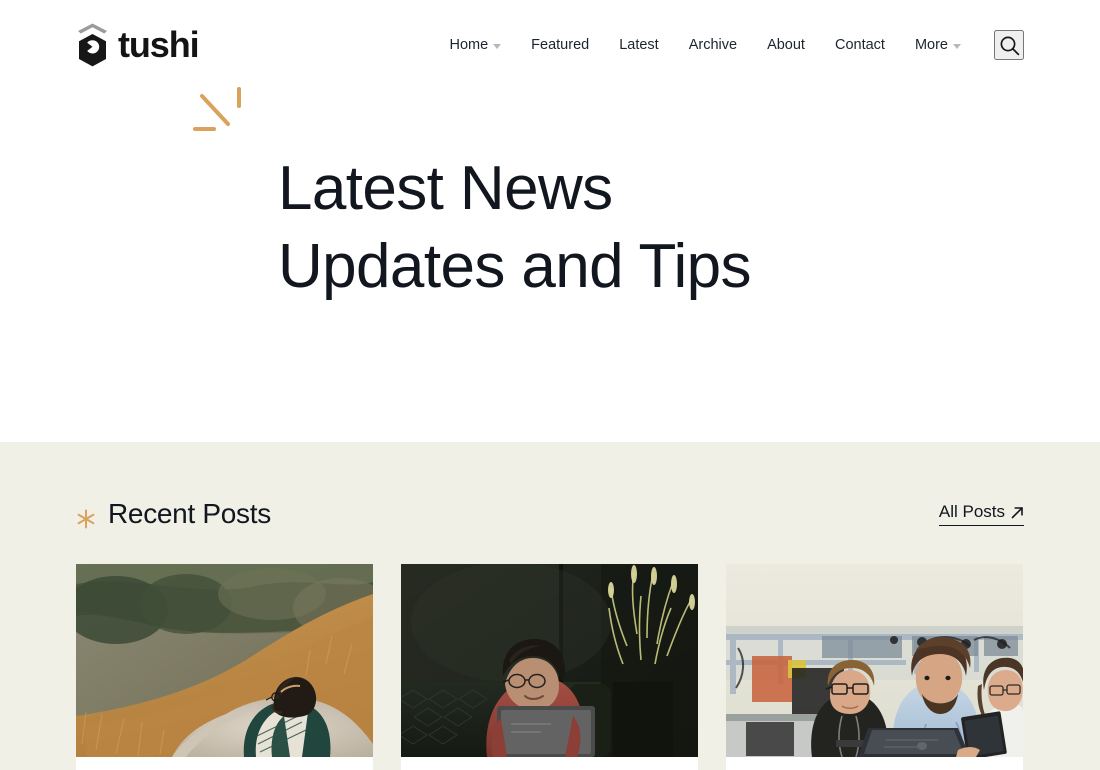 This screenshot has width=1100, height=770. What do you see at coordinates (971, 511) in the screenshot?
I see `all-posts-label: All Posts` at bounding box center [971, 511].